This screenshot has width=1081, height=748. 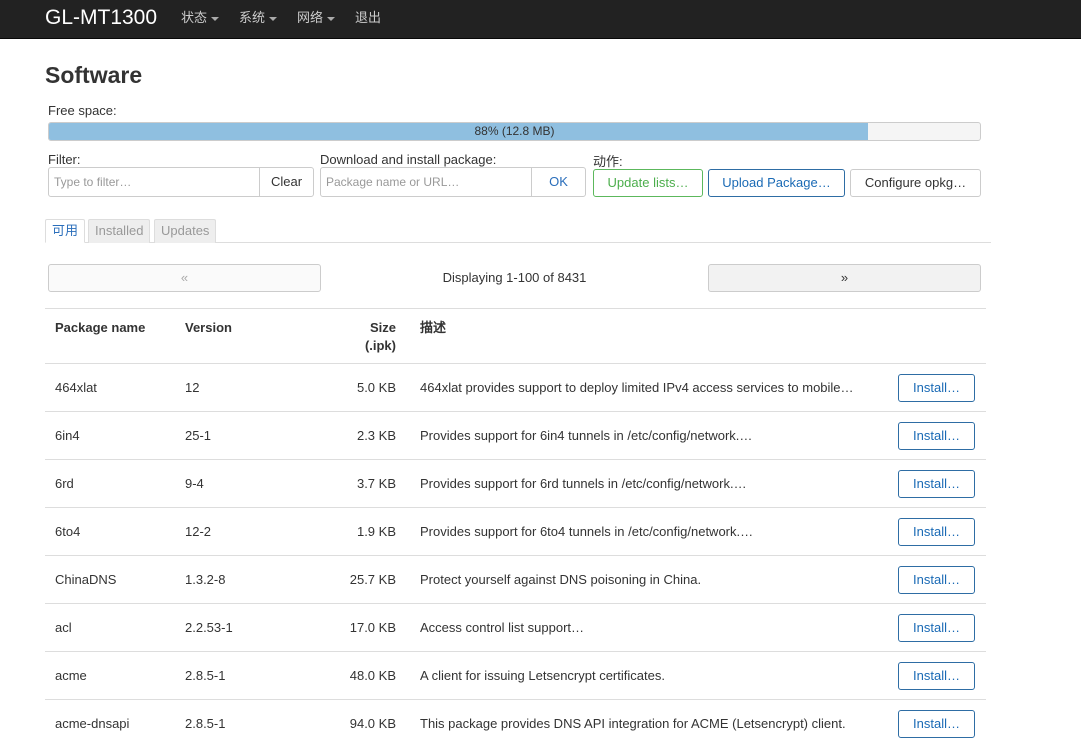 What do you see at coordinates (376, 531) in the screenshot?
I see `package-size: 1.9 KB` at bounding box center [376, 531].